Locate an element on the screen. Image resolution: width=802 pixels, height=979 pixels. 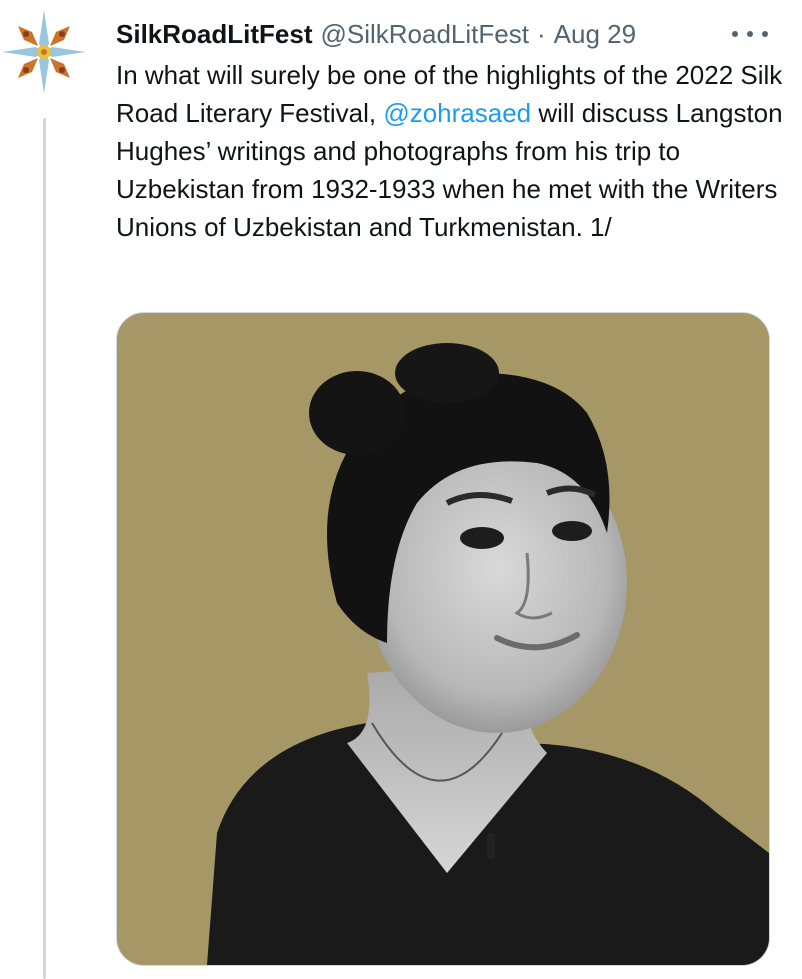
user-handle: @SilkRoadLitFest is located at coordinates (424, 34).